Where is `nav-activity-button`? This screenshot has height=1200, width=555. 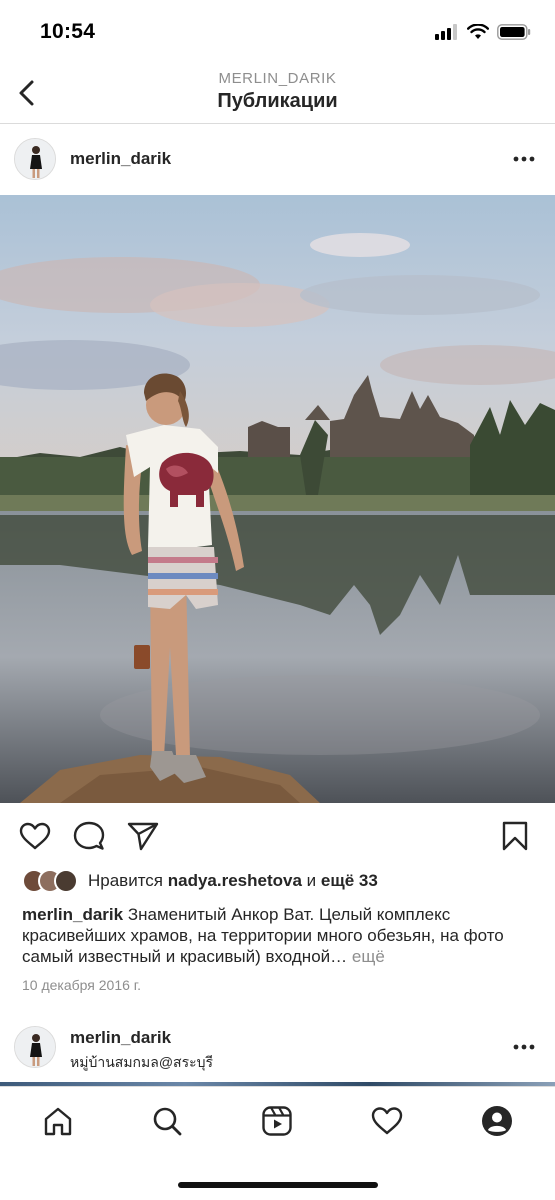
nav-activity-button is located at coordinates (387, 1121).